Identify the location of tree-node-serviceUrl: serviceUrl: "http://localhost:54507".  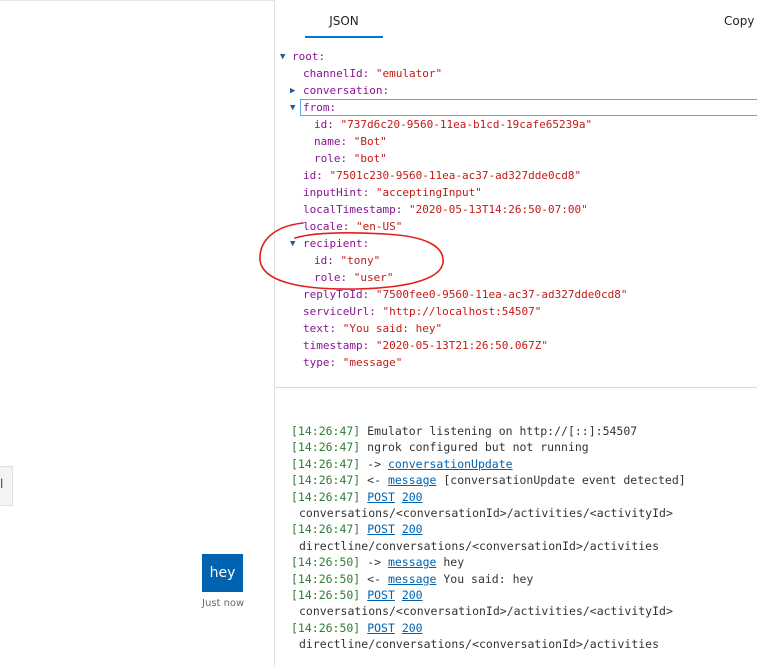
(422, 311).